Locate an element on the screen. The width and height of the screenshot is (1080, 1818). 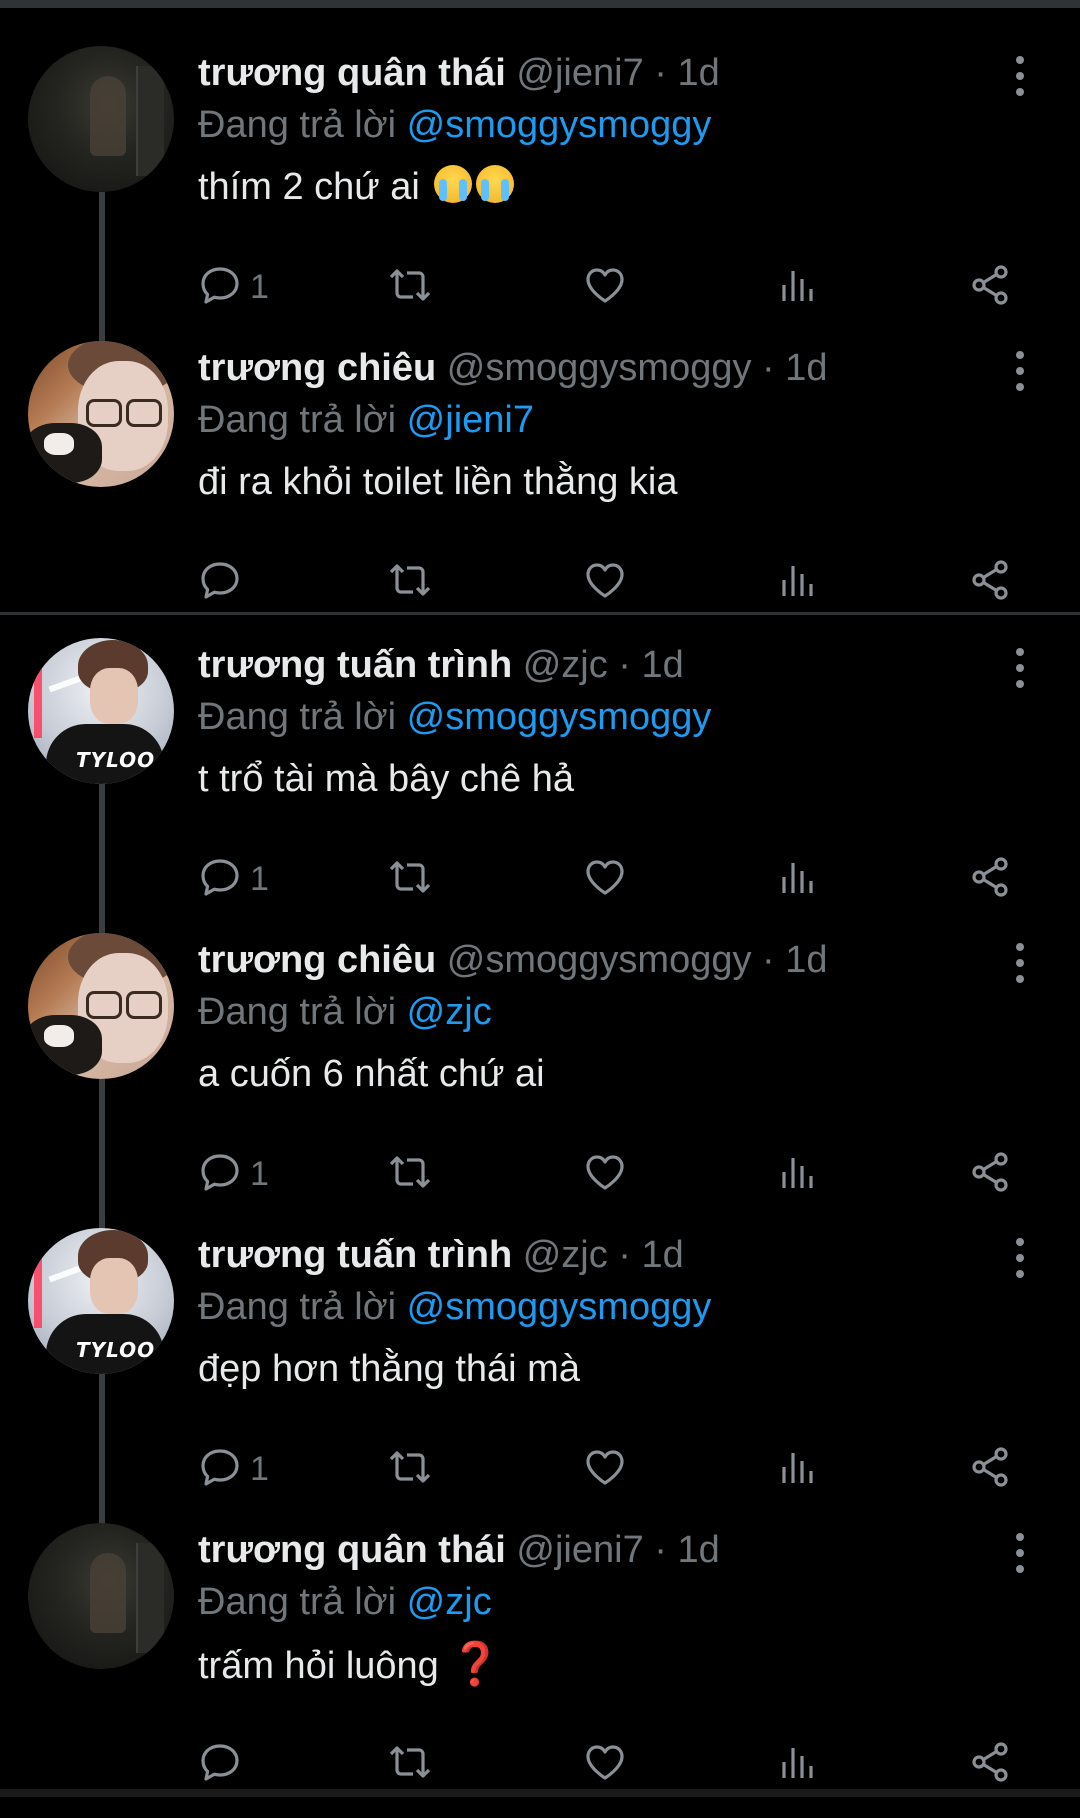
tweet-text: trấm hỏi luông ❓ is located at coordinates (350, 1665).